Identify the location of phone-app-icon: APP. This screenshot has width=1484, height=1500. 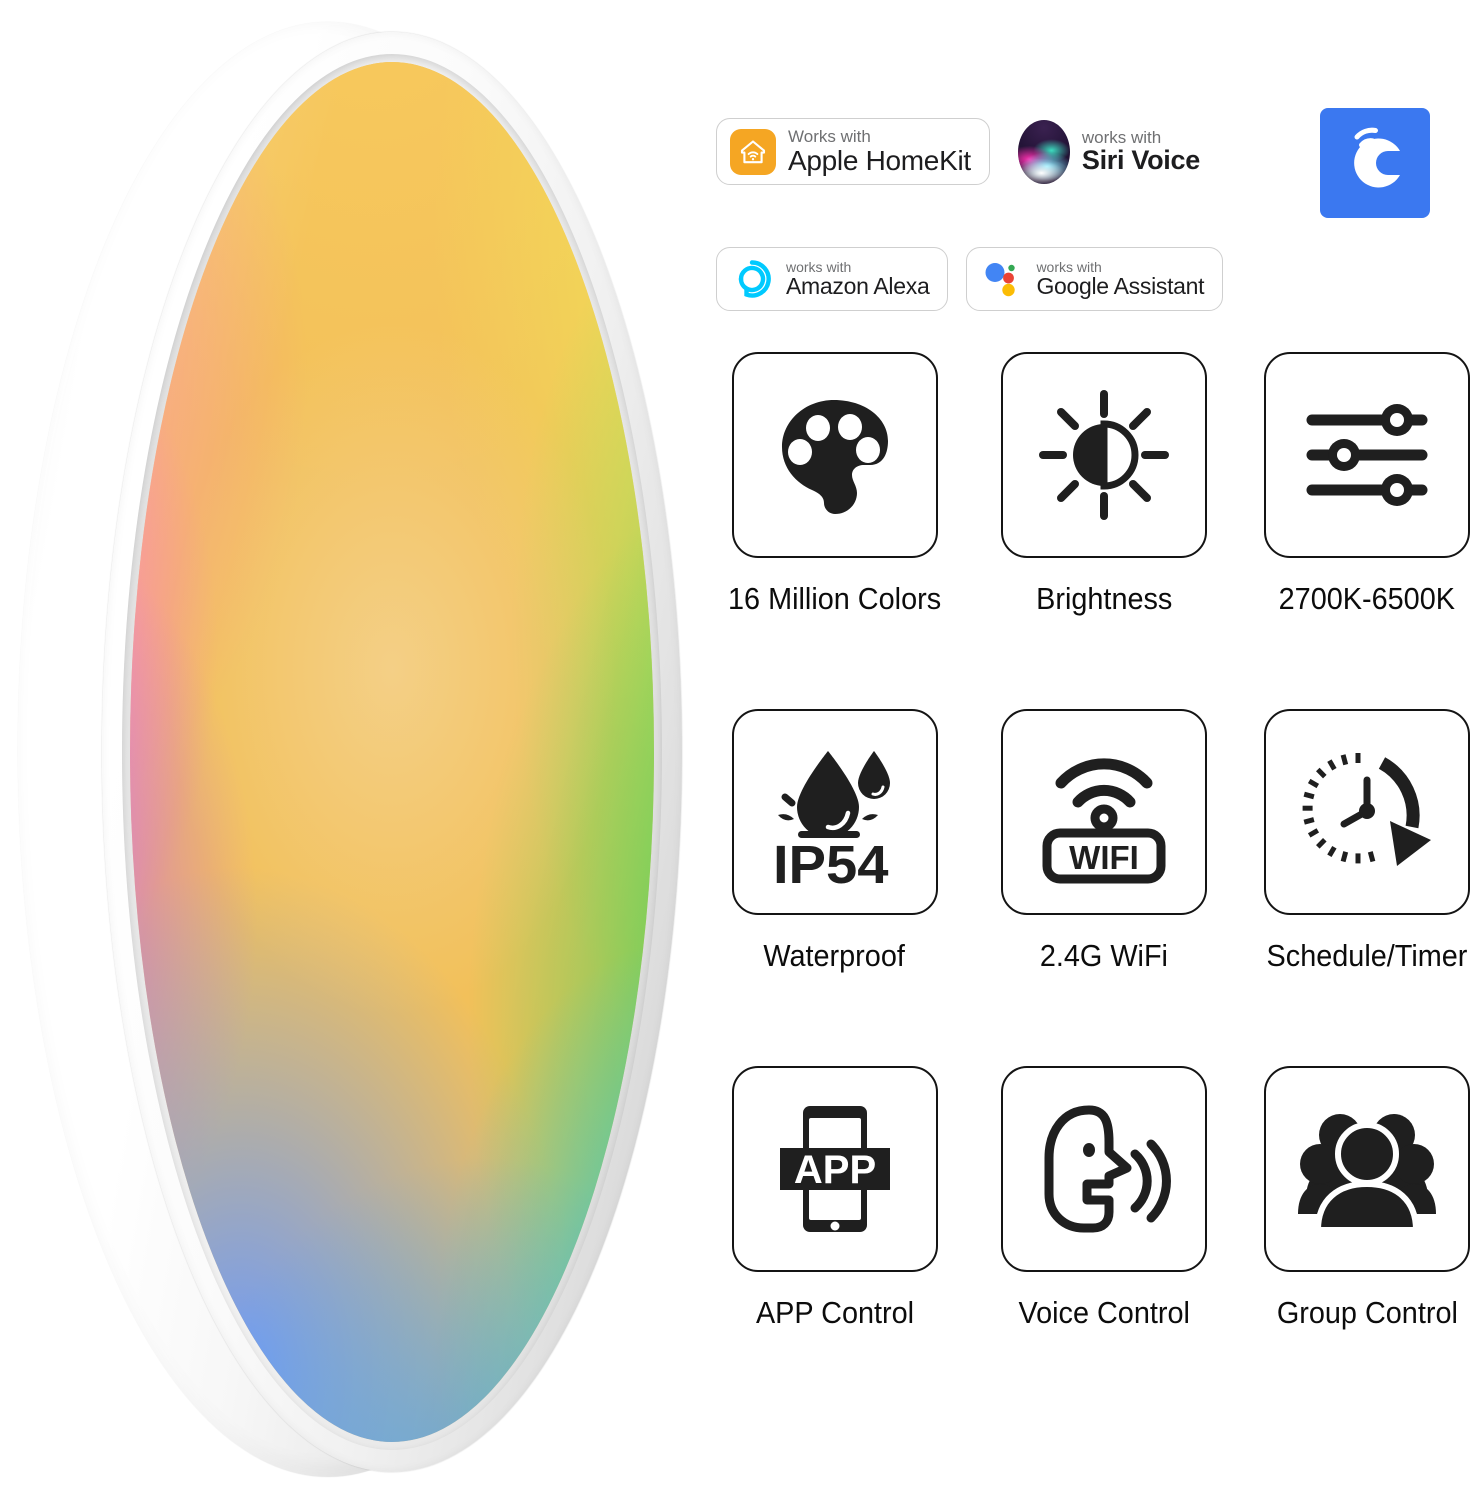
(834, 1169).